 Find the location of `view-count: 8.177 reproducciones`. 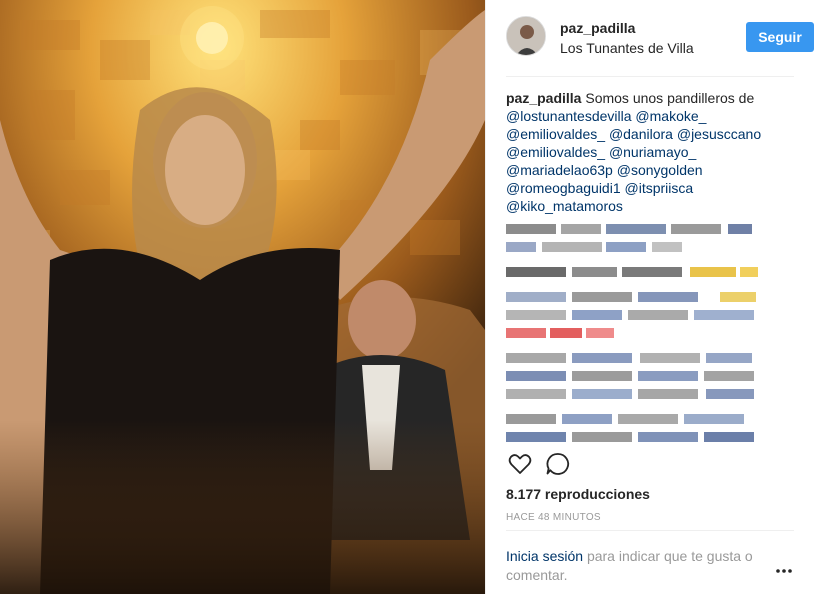

view-count: 8.177 reproducciones is located at coordinates (578, 494).